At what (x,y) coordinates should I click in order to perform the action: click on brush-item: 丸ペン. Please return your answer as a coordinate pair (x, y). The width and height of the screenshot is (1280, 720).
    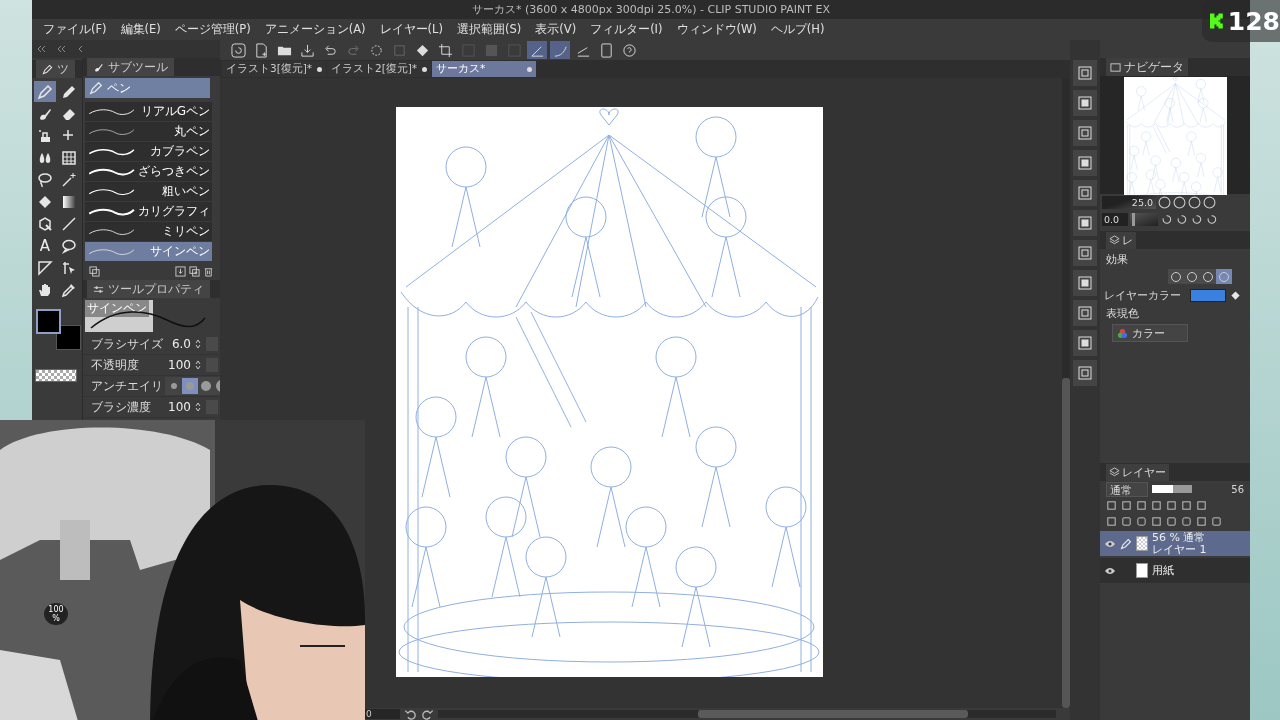
    Looking at the image, I should click on (148, 132).